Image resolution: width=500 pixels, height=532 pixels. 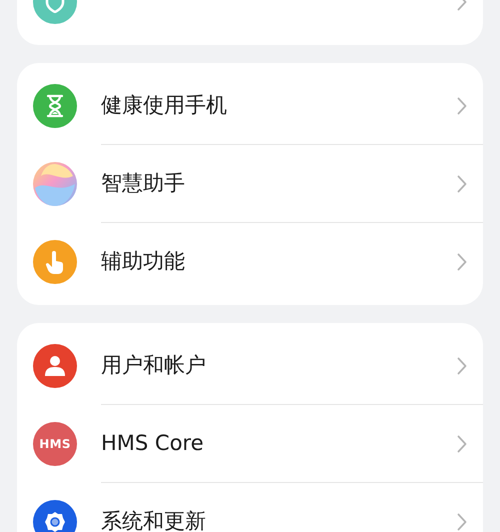 I want to click on gradient-orb-icon, so click(x=55, y=184).